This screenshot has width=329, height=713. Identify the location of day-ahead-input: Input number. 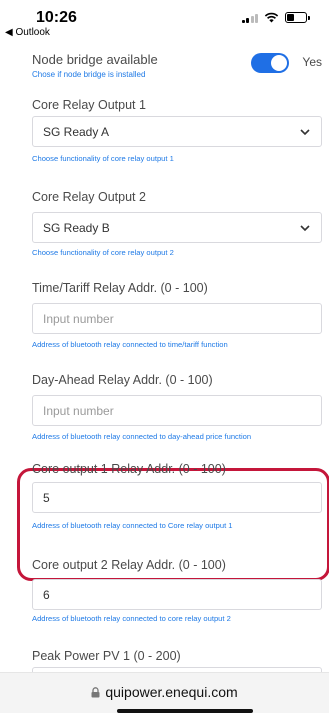
(177, 410).